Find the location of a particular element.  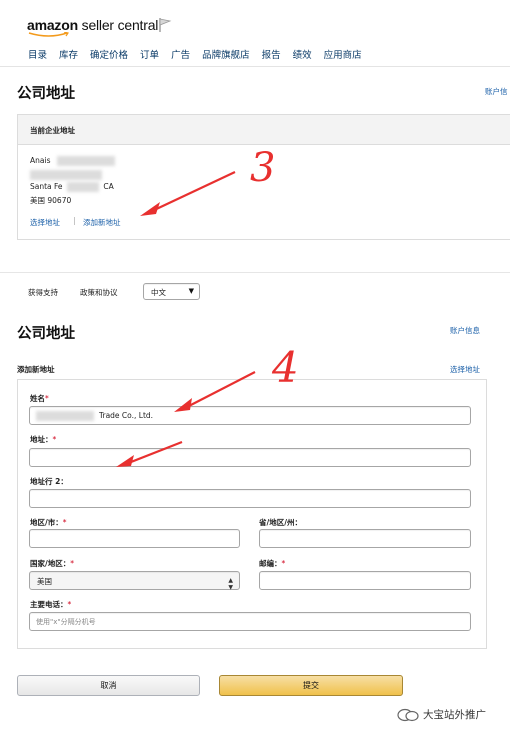

amazon-smile-icon is located at coordinates (48, 34).